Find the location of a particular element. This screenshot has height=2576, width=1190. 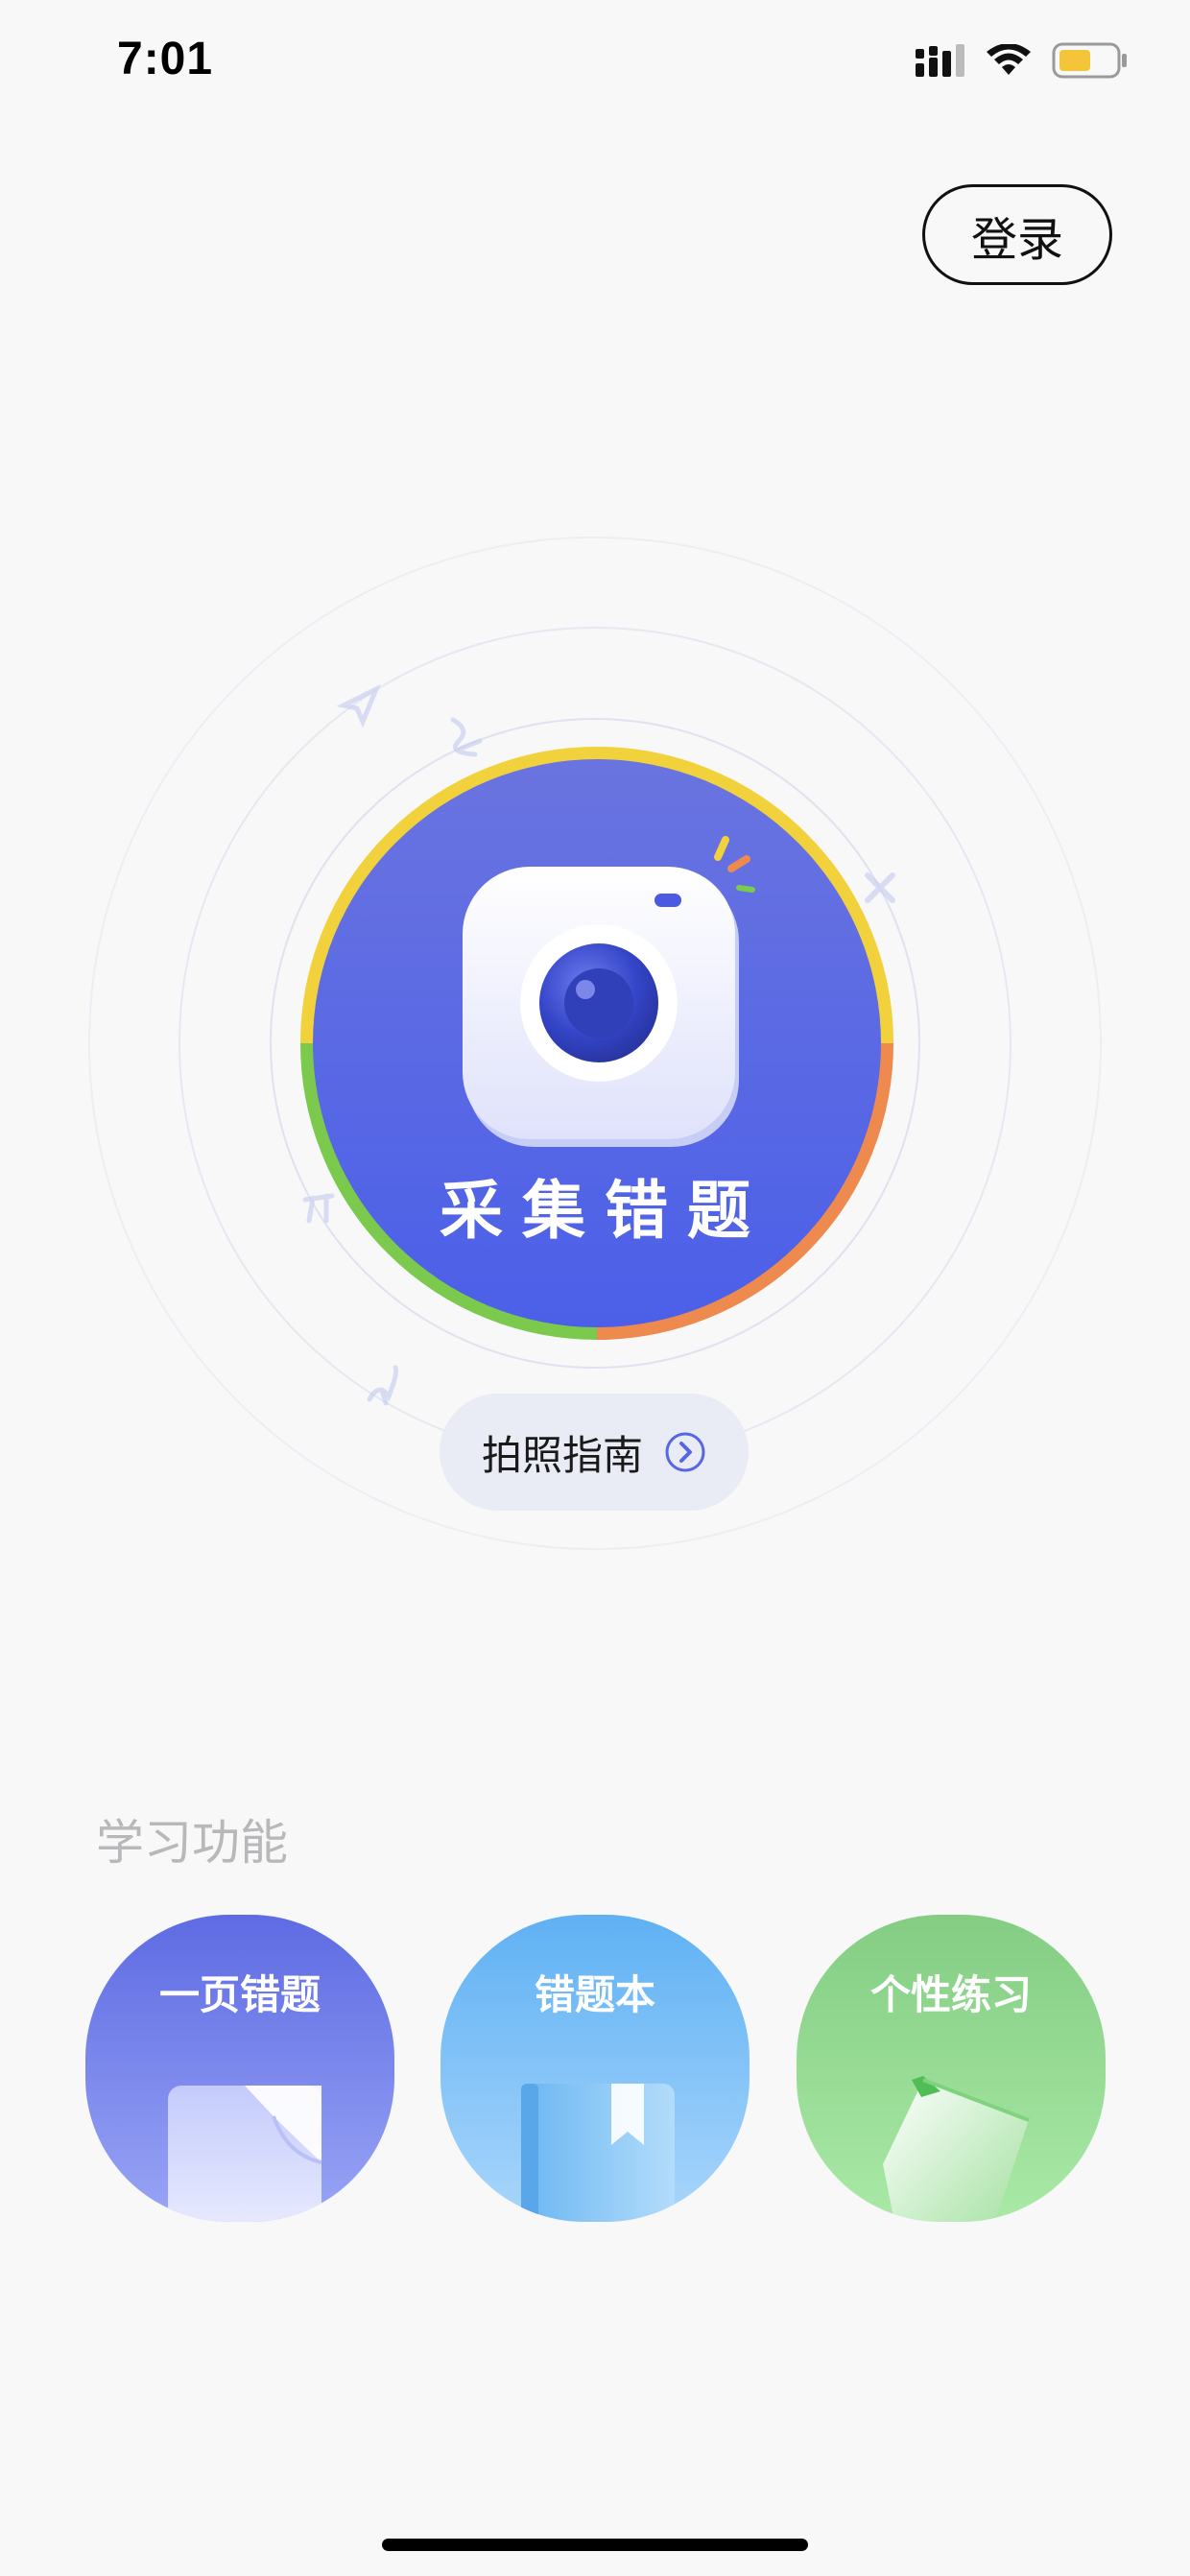

capture-mistakes-button is located at coordinates (597, 1043).